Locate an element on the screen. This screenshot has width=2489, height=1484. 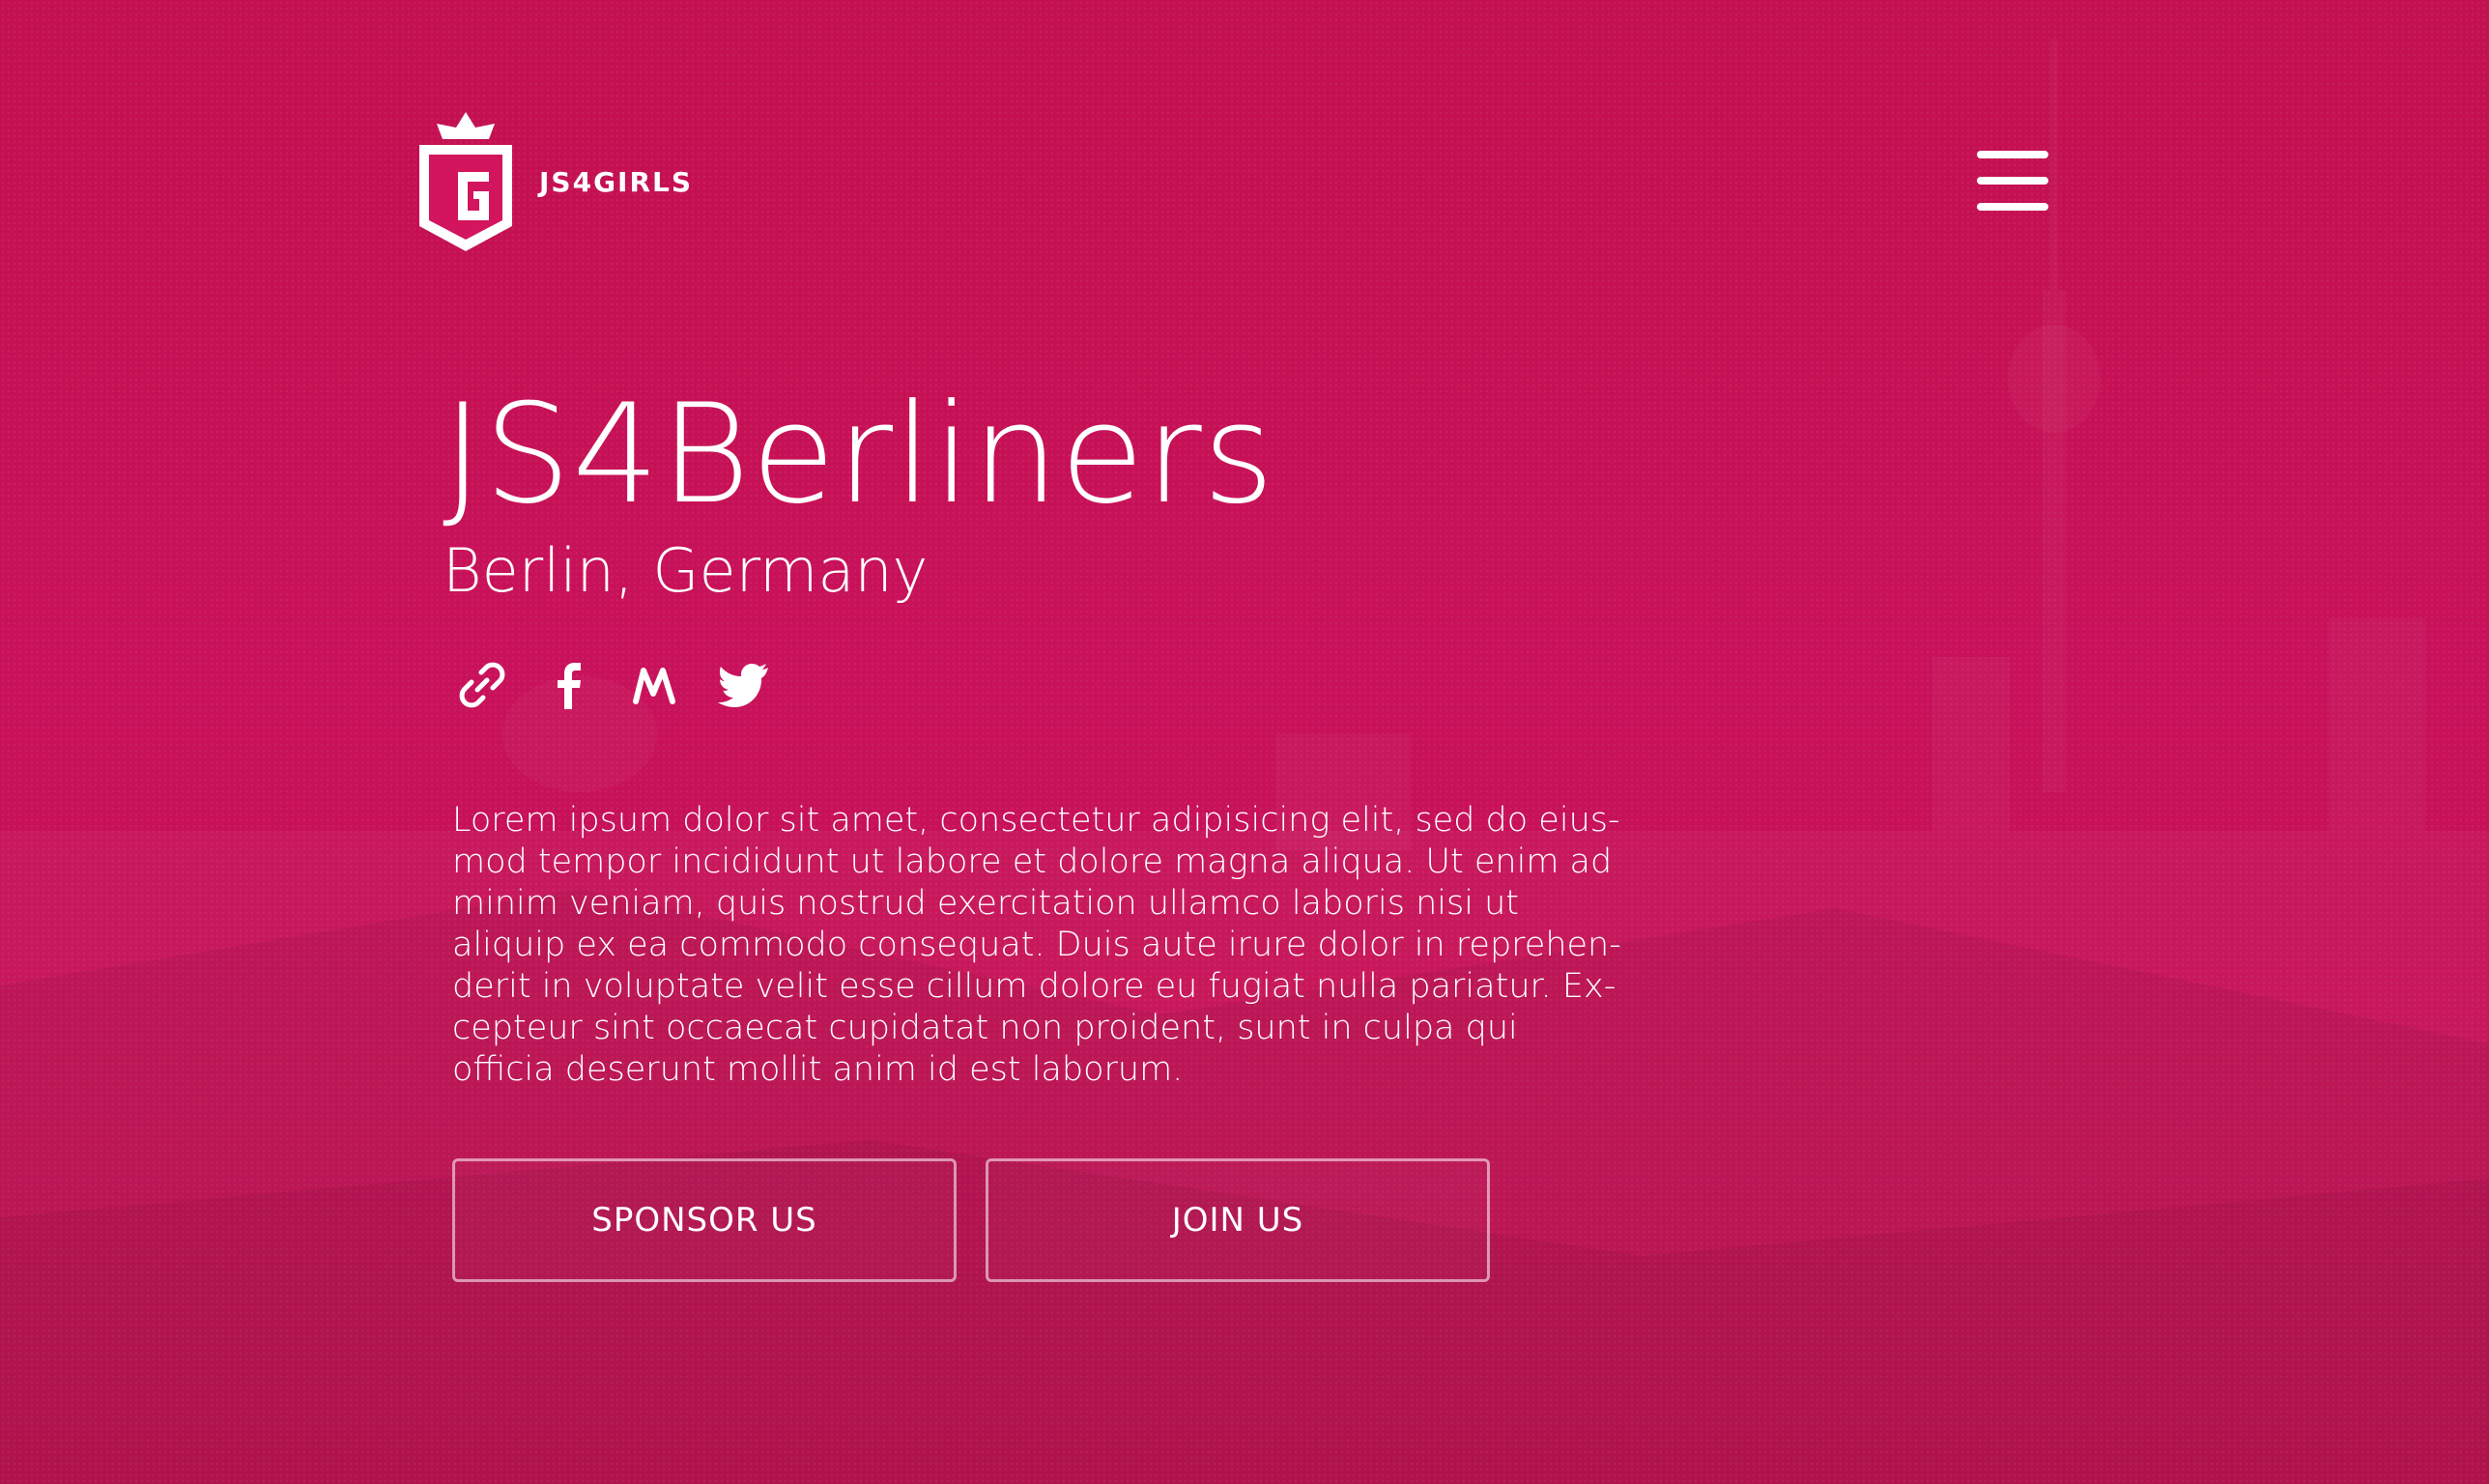
meetup-icon is located at coordinates (656, 685).